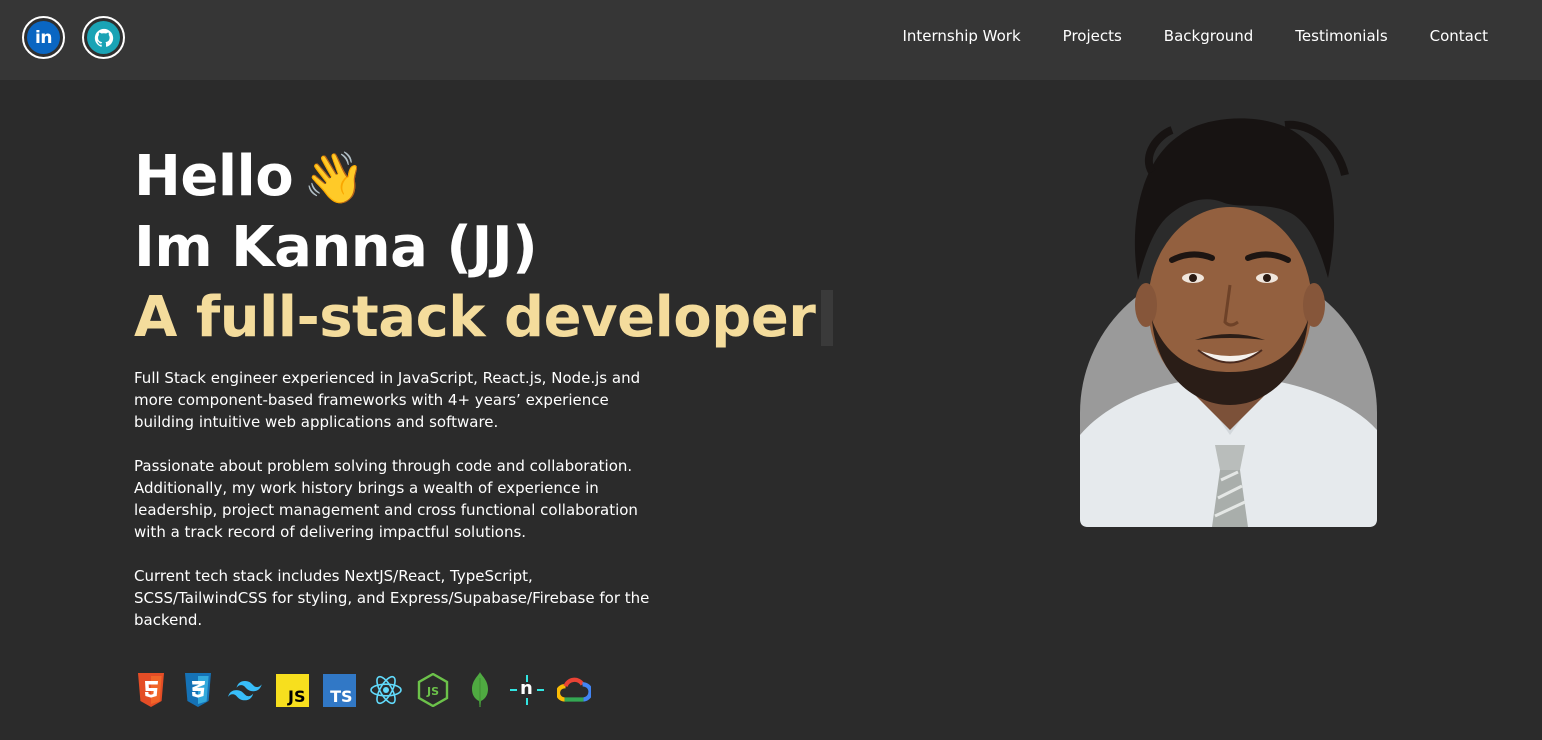 The image size is (1542, 740). I want to click on linkedin-icon-text: in, so click(43, 37).